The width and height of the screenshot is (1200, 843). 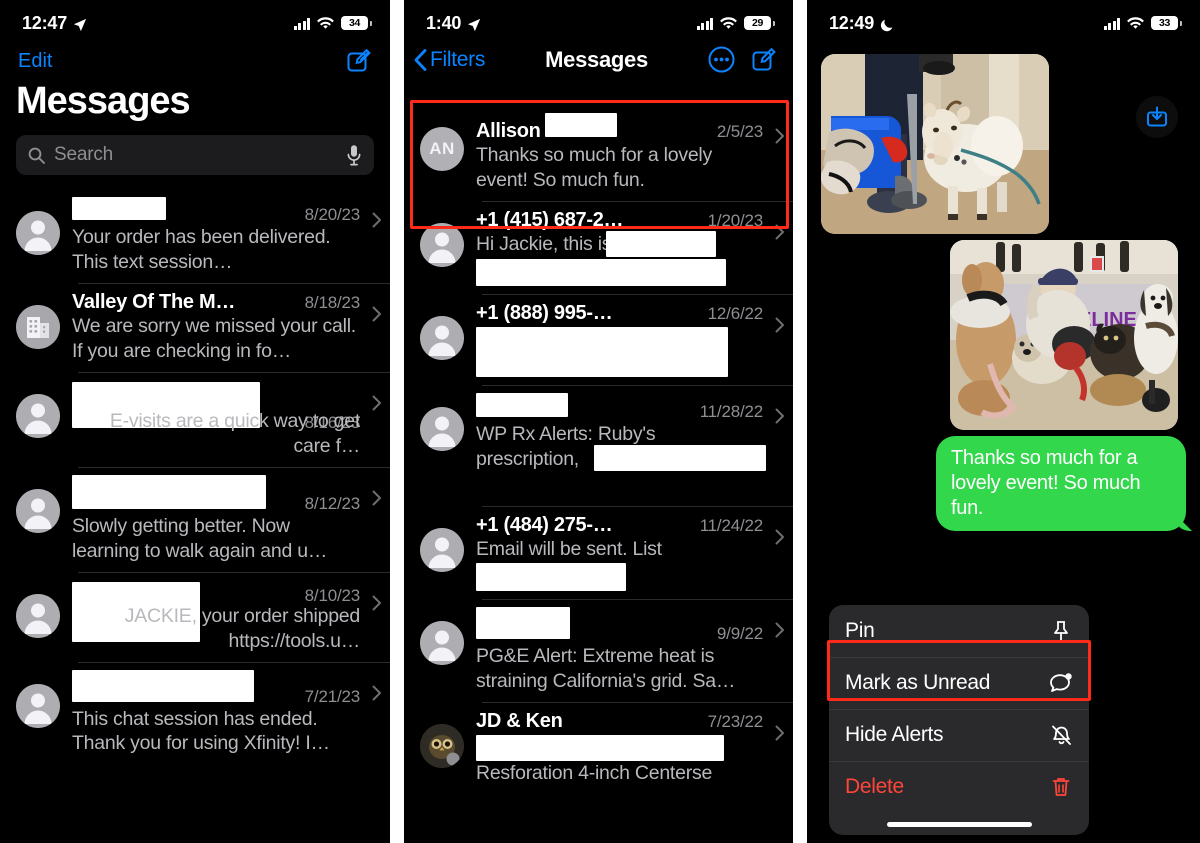 I want to click on photo-row-dogs: P ELINE, so click(x=1003, y=332).